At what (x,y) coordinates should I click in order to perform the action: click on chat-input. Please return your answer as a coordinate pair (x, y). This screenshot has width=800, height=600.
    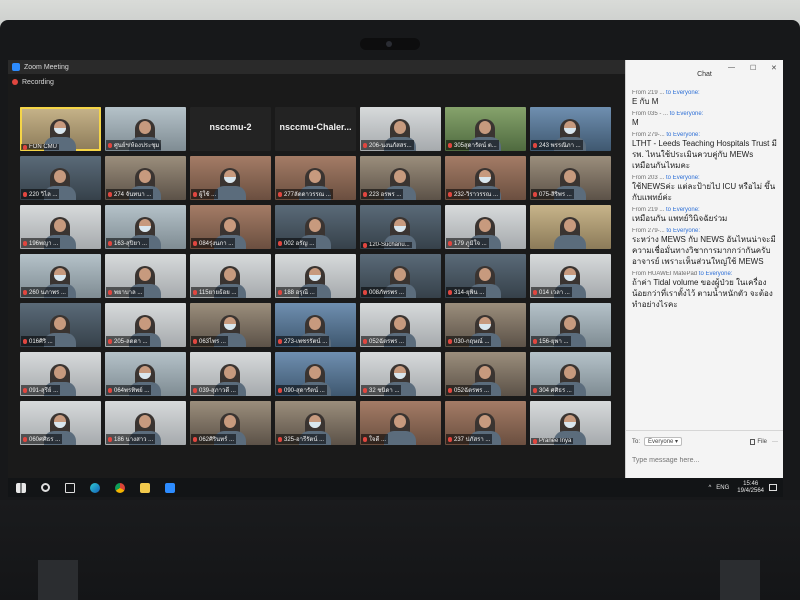
    Looking at the image, I should click on (705, 460).